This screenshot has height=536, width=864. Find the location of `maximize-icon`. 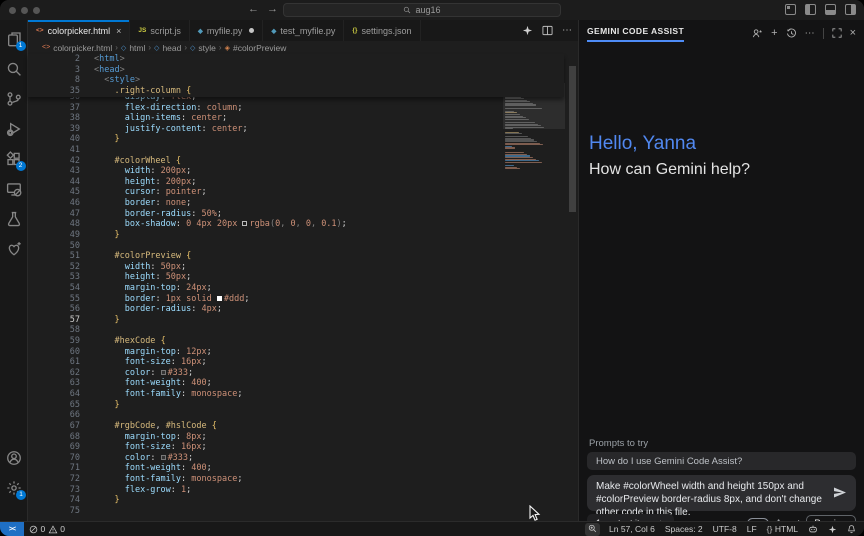

maximize-icon is located at coordinates (836, 33).